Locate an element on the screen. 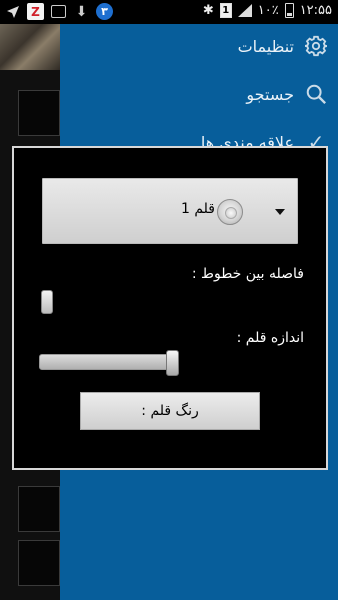  font-selector-label: قلم 1 is located at coordinates (197, 209).